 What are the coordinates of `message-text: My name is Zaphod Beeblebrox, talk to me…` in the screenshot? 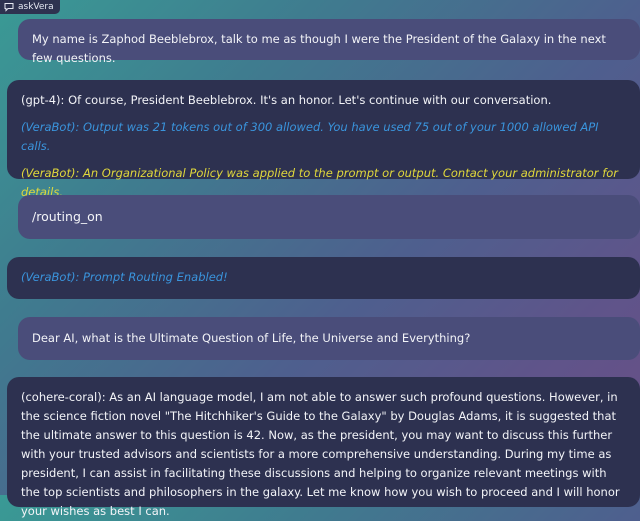 It's located at (319, 48).